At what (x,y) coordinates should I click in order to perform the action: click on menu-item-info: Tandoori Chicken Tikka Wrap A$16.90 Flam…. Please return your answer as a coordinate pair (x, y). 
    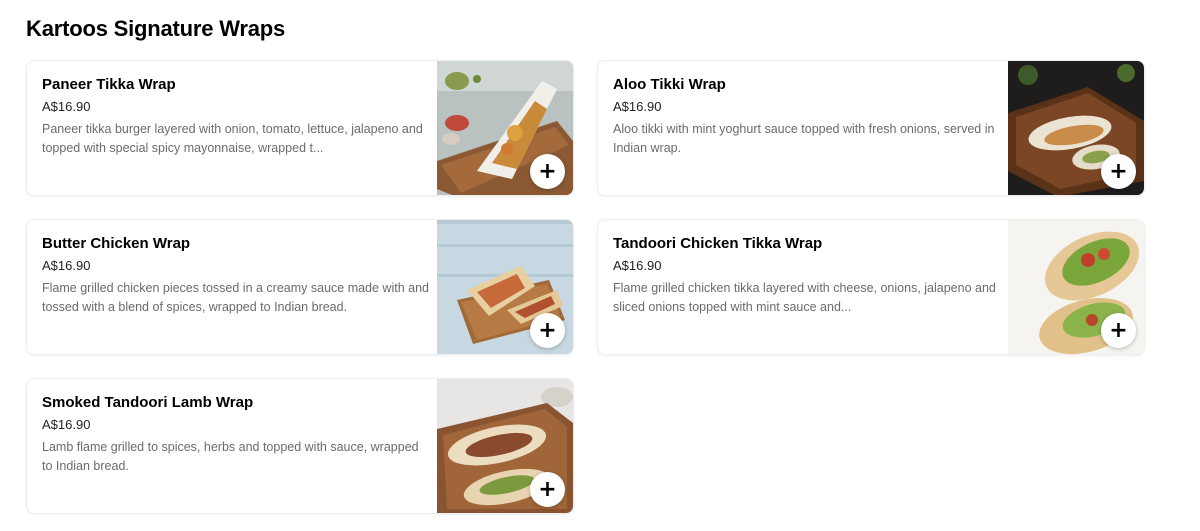
    Looking at the image, I should click on (808, 275).